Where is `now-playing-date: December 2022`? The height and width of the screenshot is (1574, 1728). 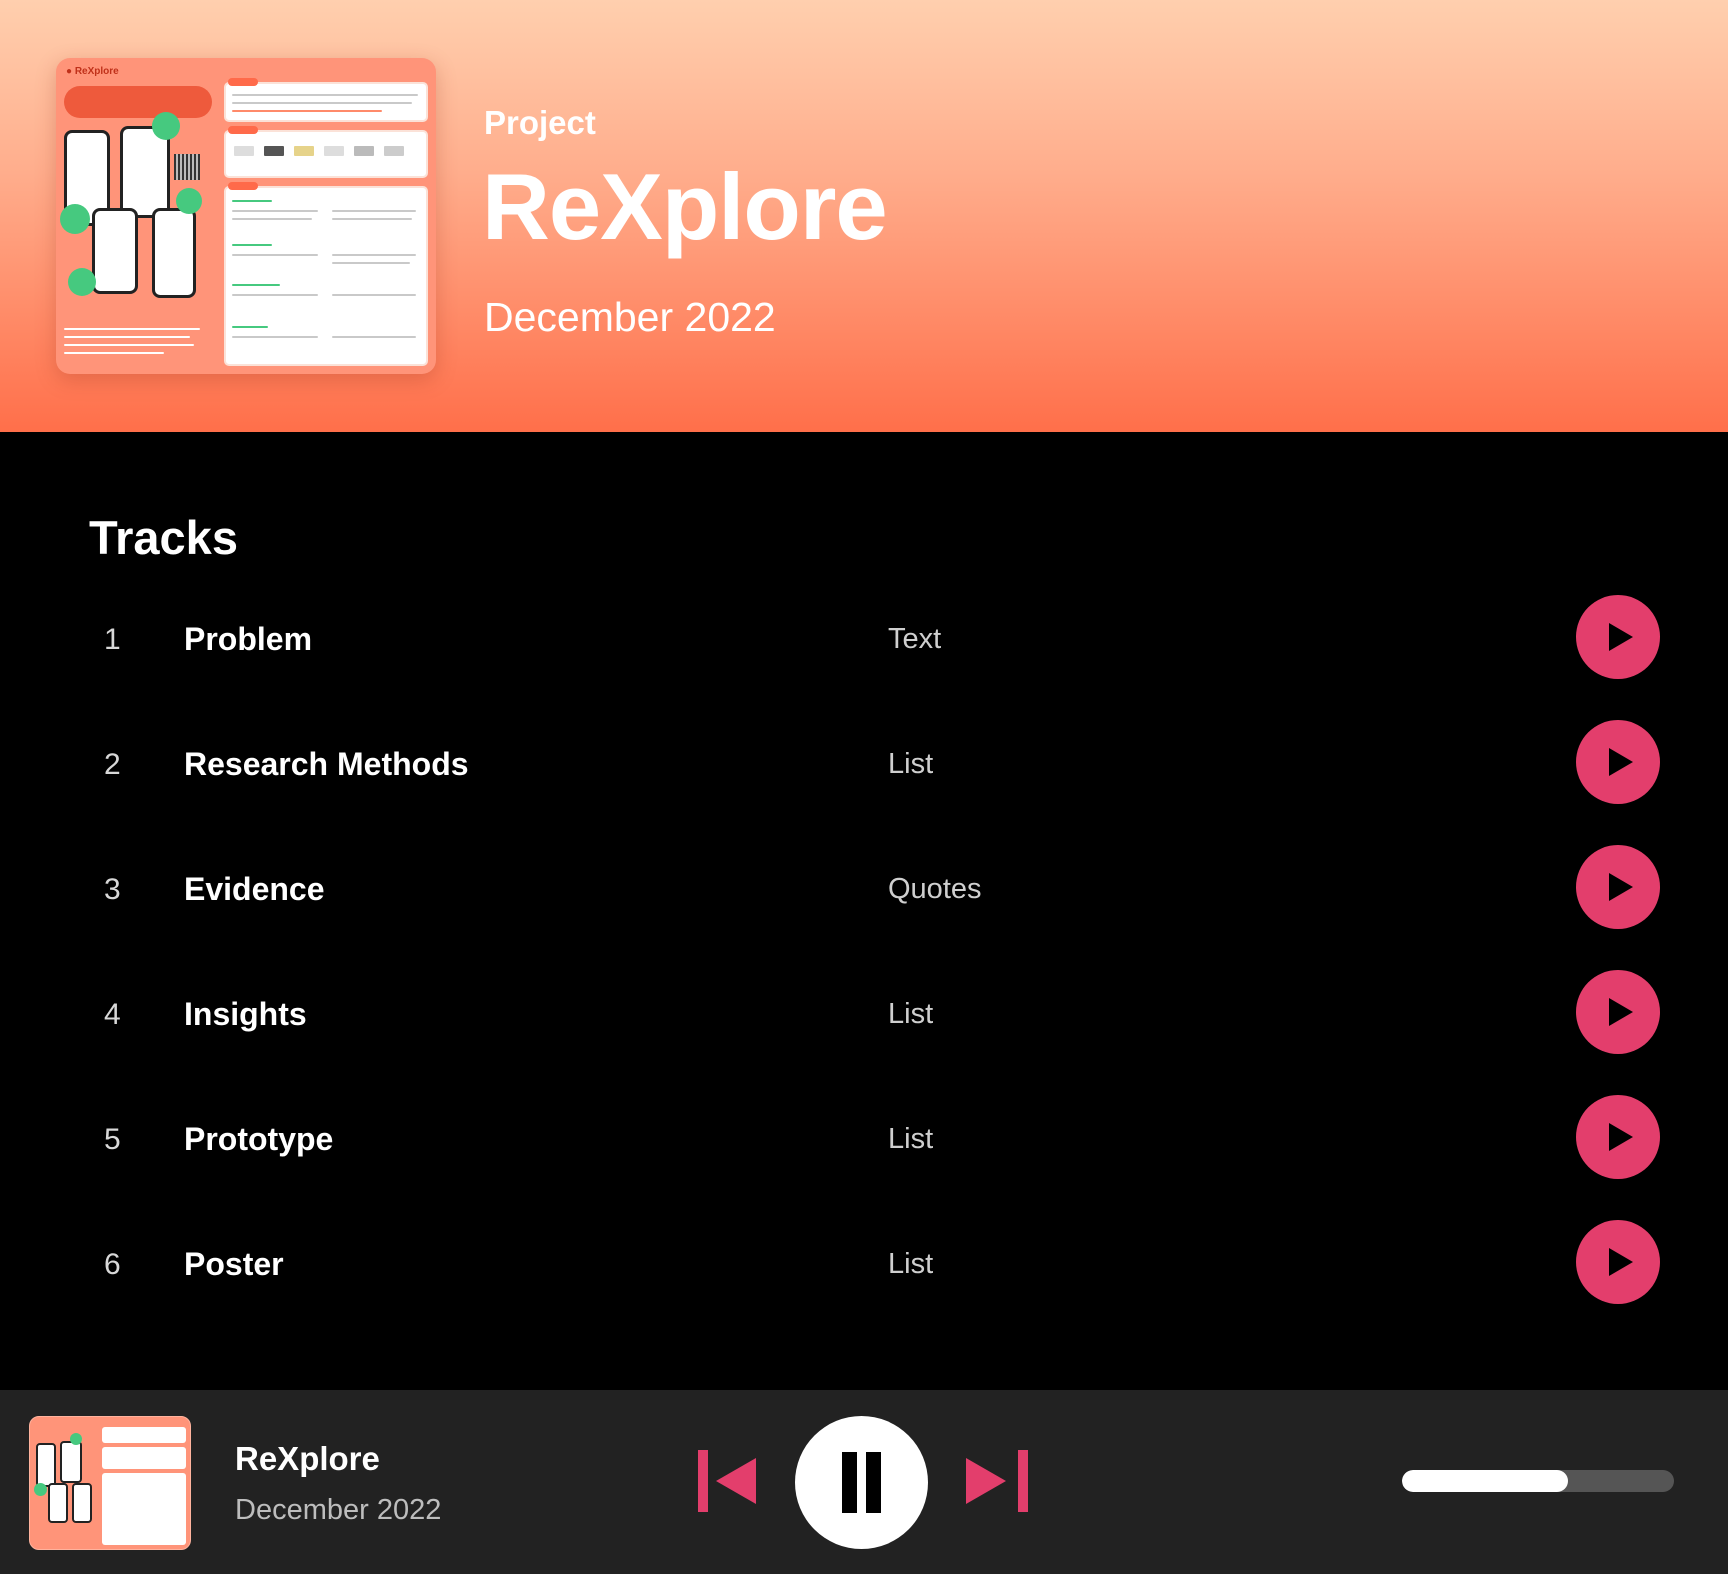
now-playing-date: December 2022 is located at coordinates (338, 1510).